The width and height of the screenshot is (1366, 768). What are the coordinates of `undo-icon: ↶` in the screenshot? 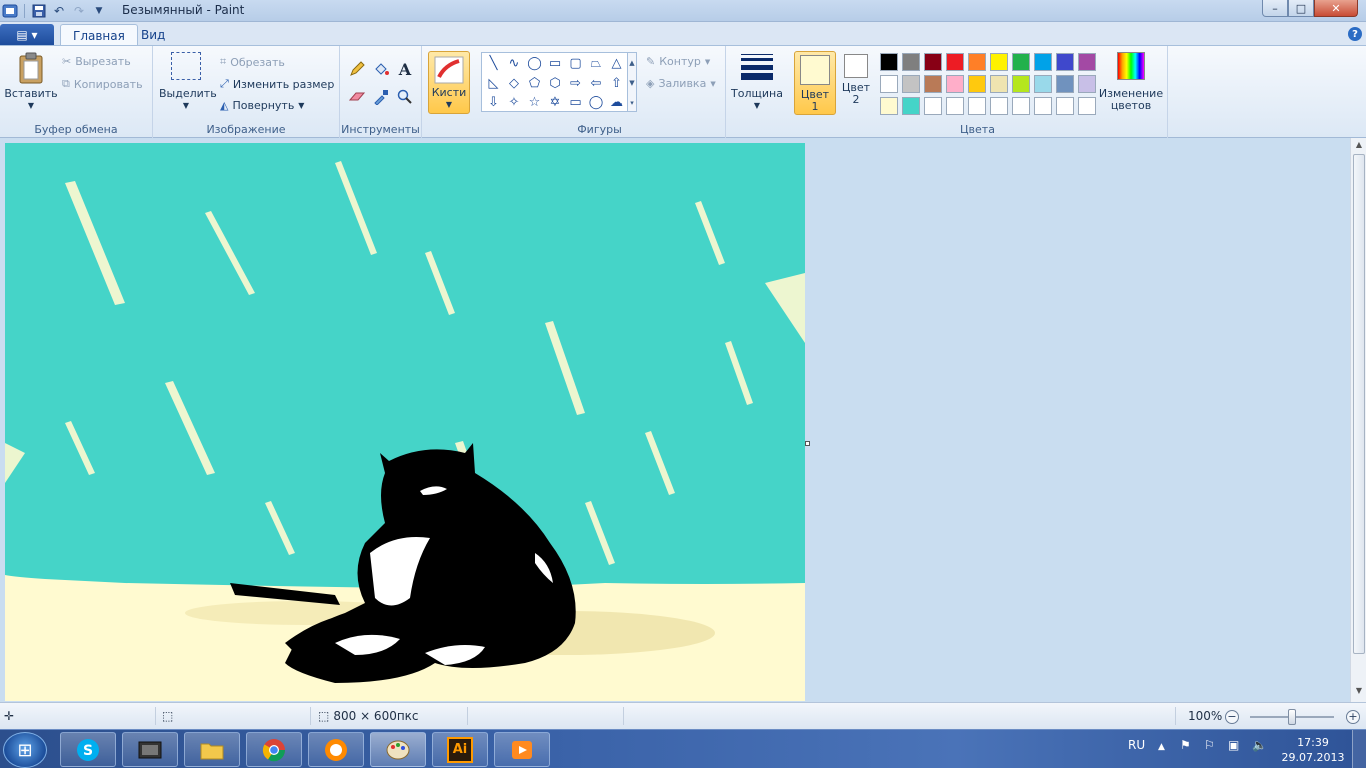 It's located at (59, 11).